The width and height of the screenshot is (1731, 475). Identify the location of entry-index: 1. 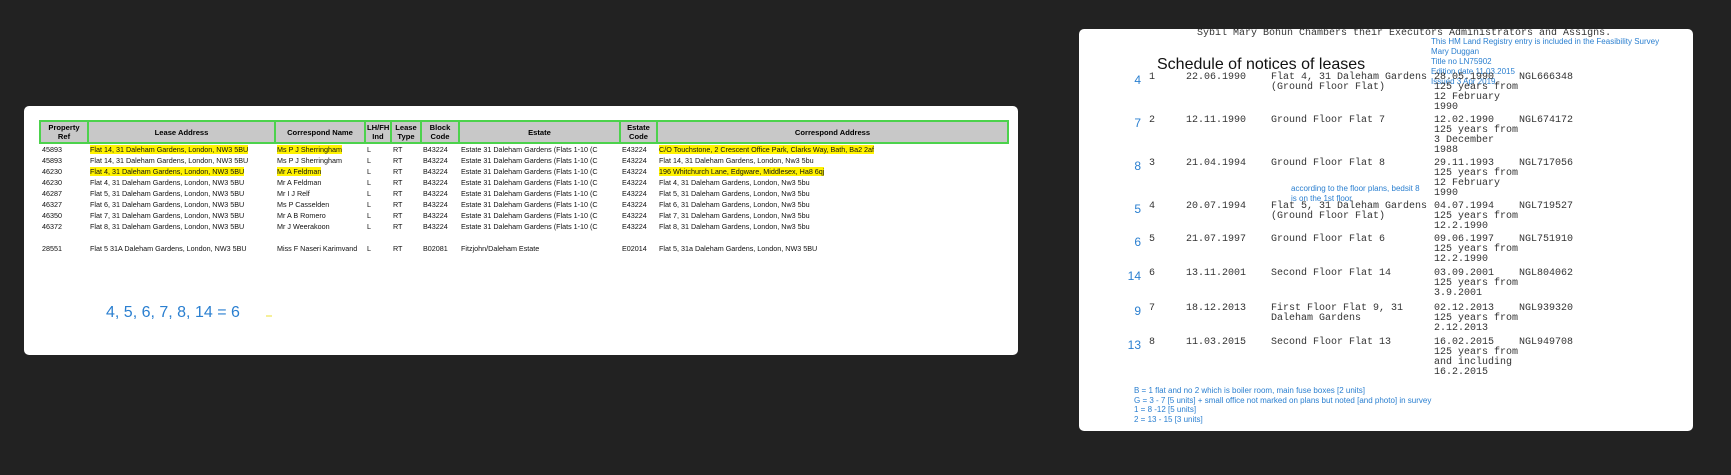
(1152, 77).